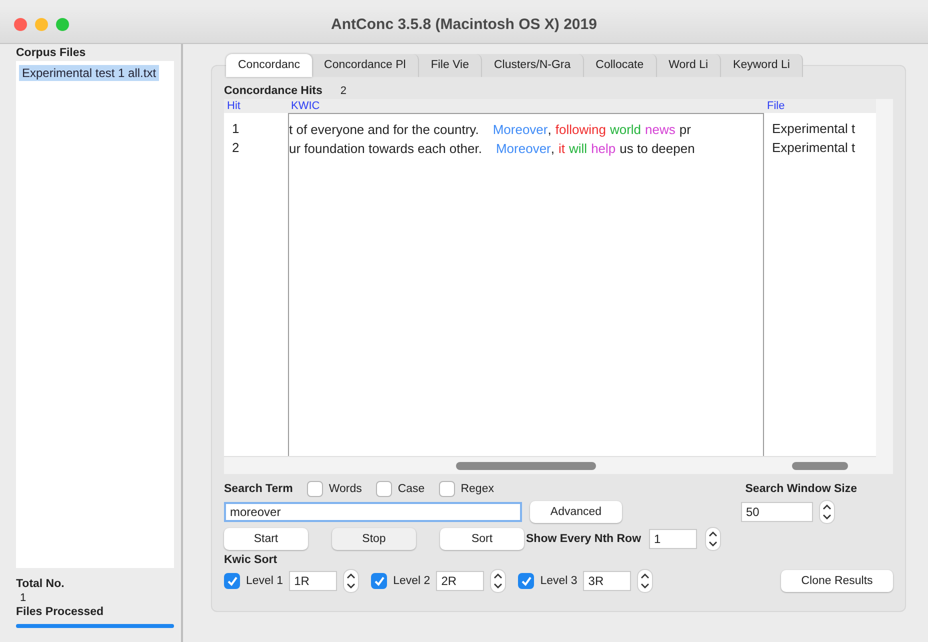 This screenshot has width=928, height=642. What do you see at coordinates (660, 129) in the screenshot?
I see `kwic-word: news` at bounding box center [660, 129].